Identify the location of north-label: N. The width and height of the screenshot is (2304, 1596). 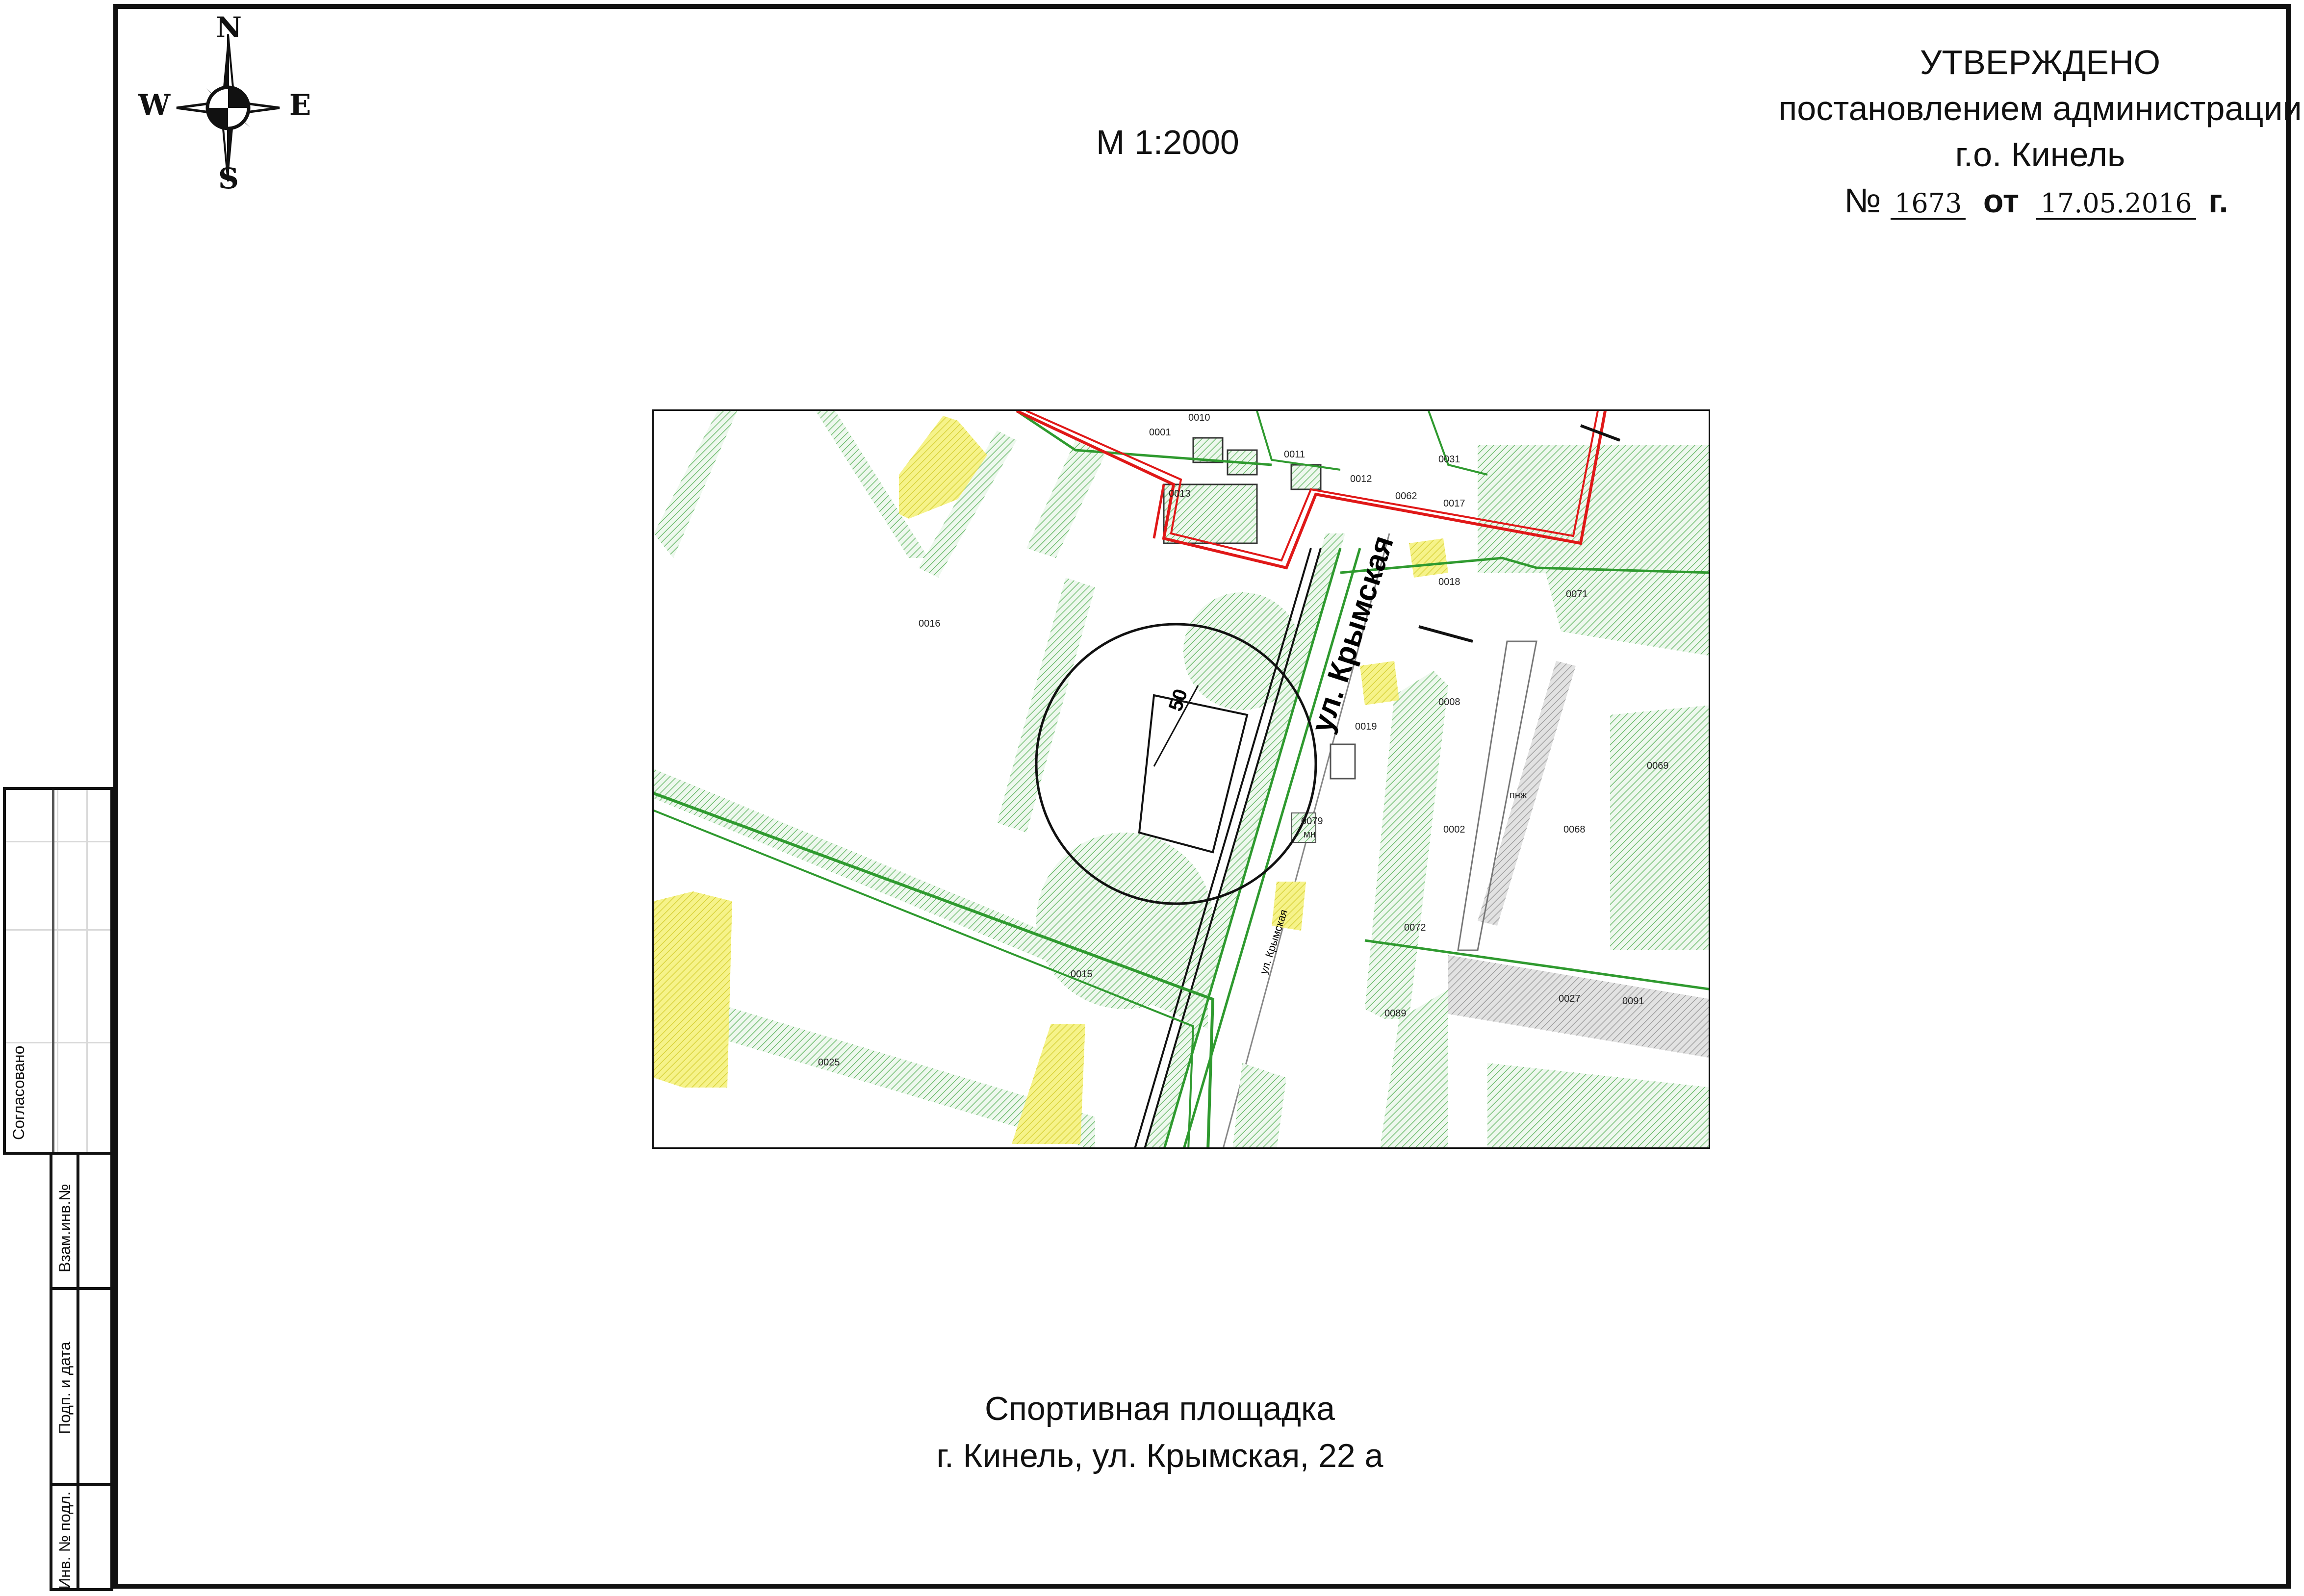
(229, 27).